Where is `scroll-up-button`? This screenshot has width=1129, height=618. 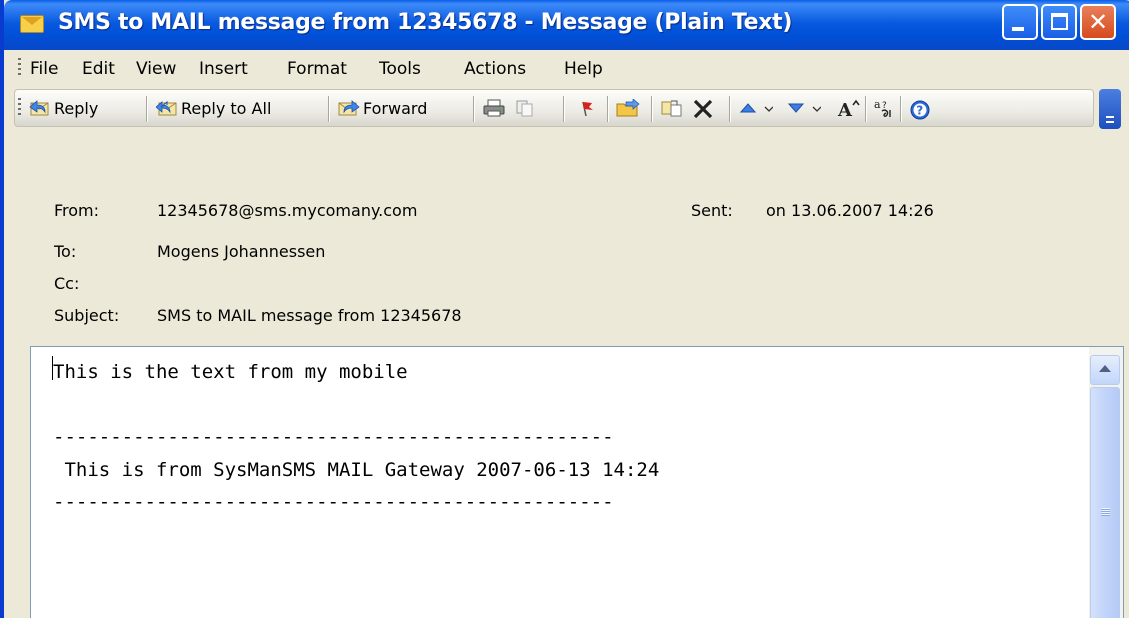
scroll-up-button is located at coordinates (1105, 370).